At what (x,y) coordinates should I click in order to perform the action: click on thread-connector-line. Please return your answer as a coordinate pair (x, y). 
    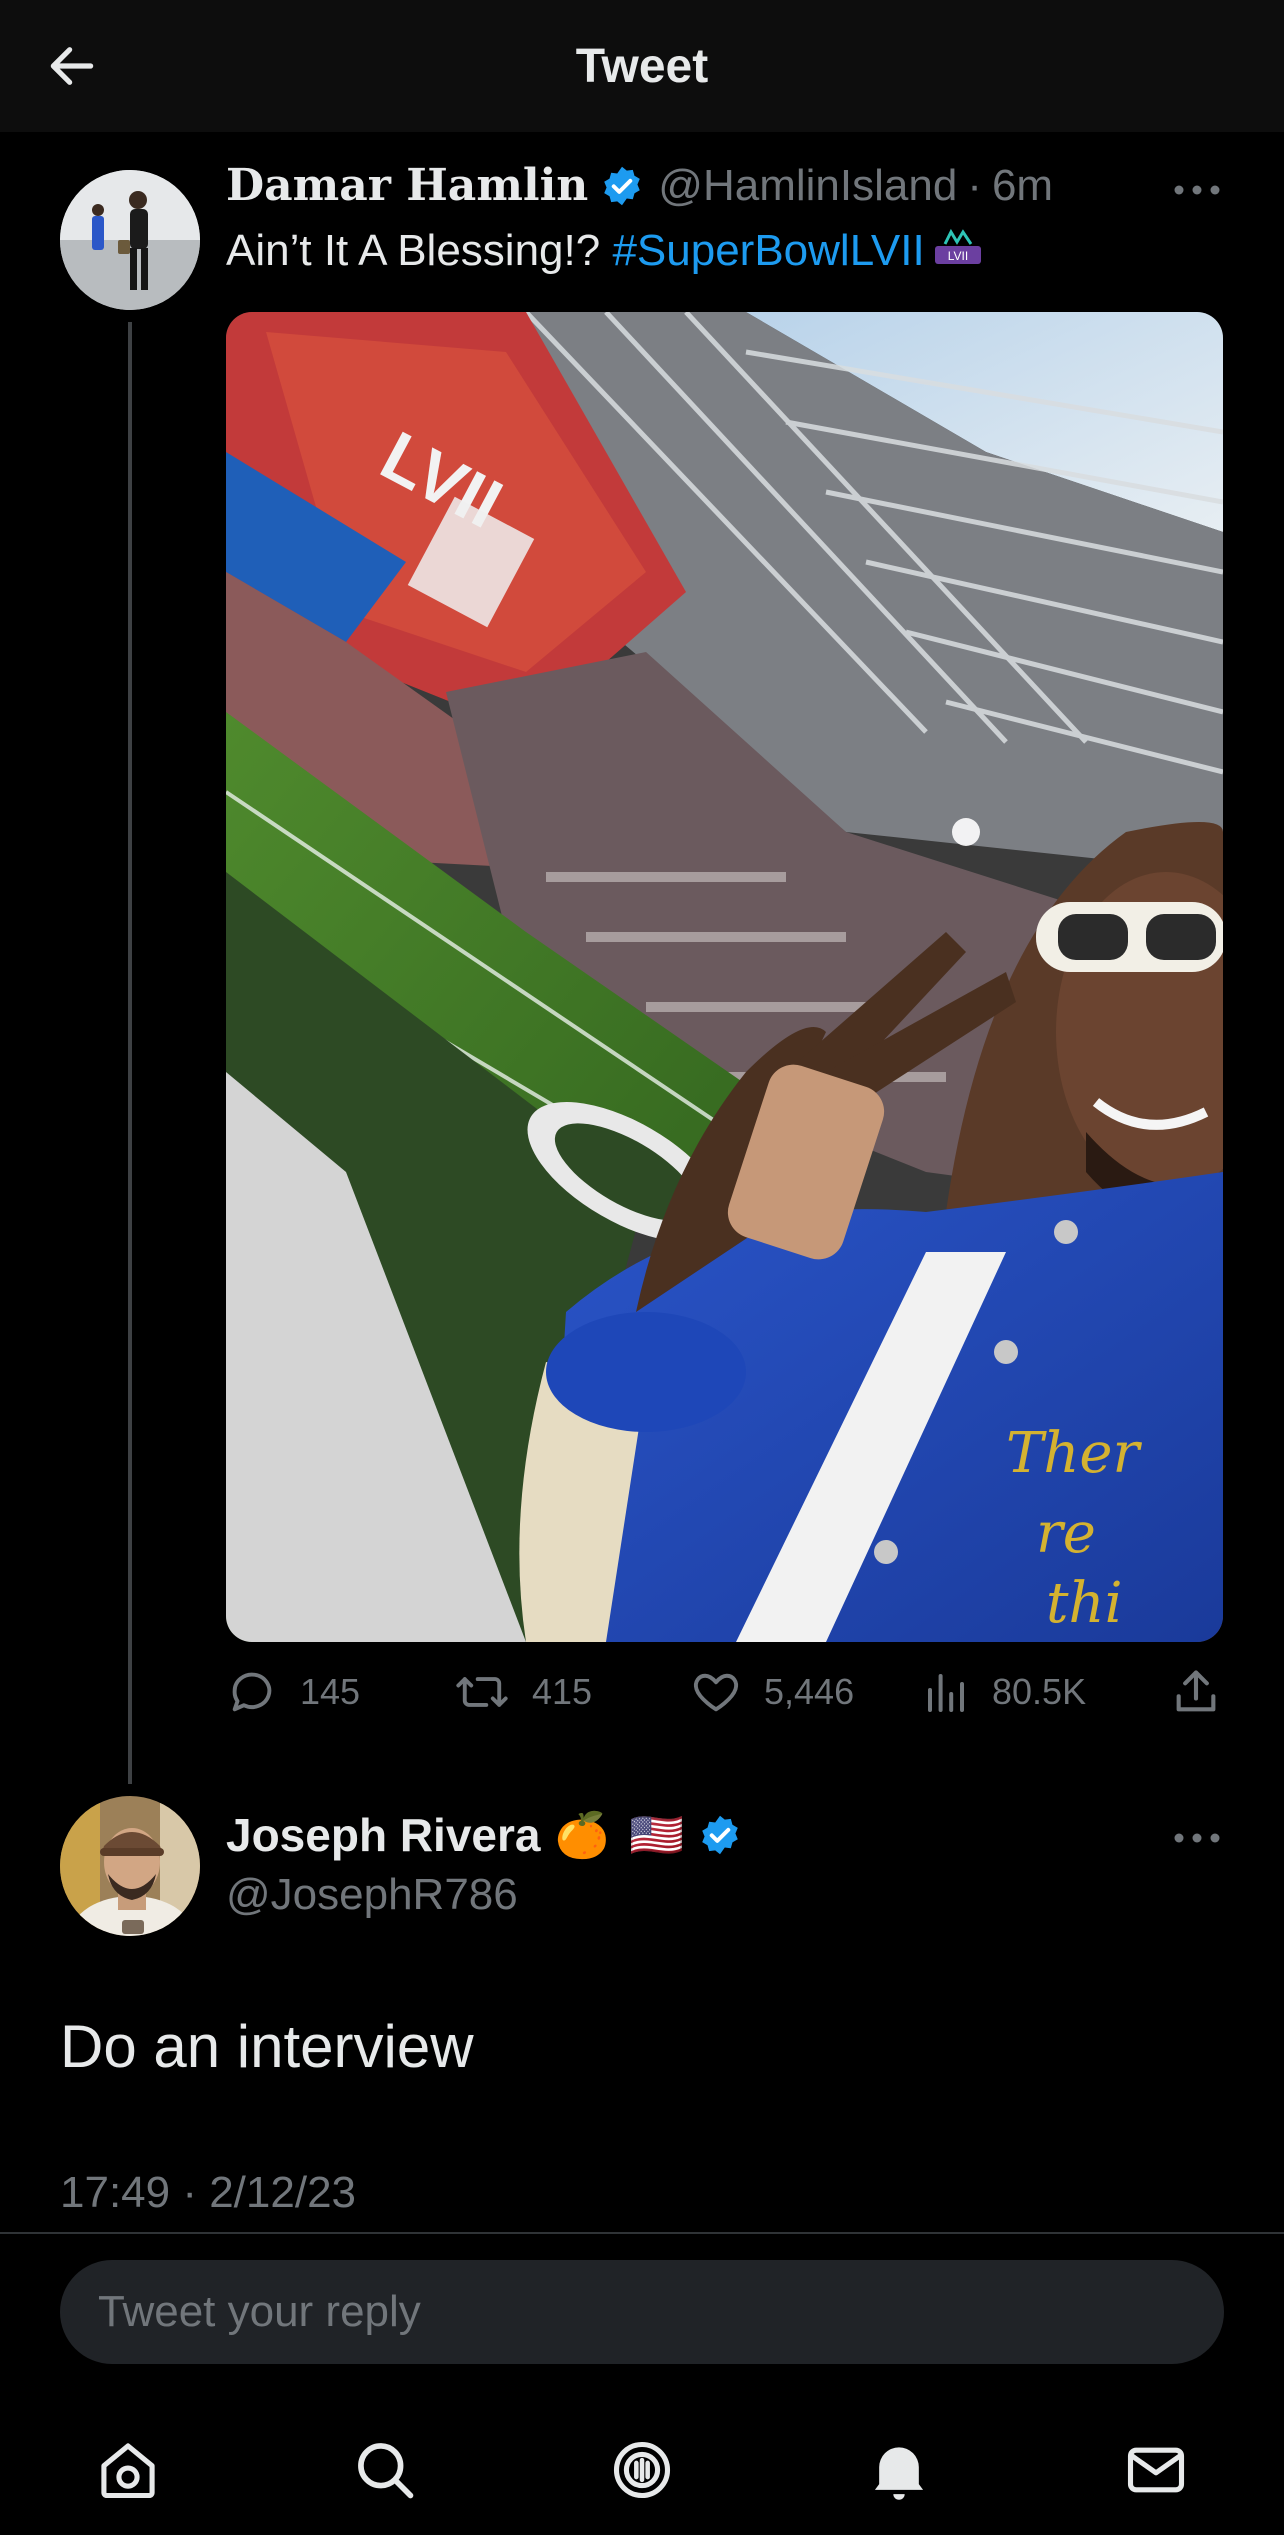
    Looking at the image, I should click on (130, 1053).